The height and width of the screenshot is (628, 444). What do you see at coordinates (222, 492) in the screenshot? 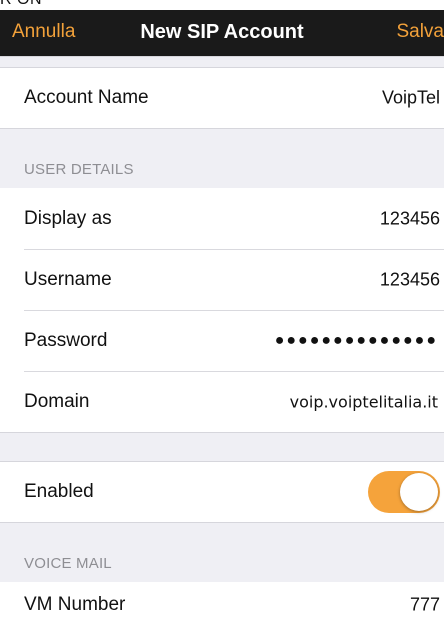
I see `enabled-row: Enabled` at bounding box center [222, 492].